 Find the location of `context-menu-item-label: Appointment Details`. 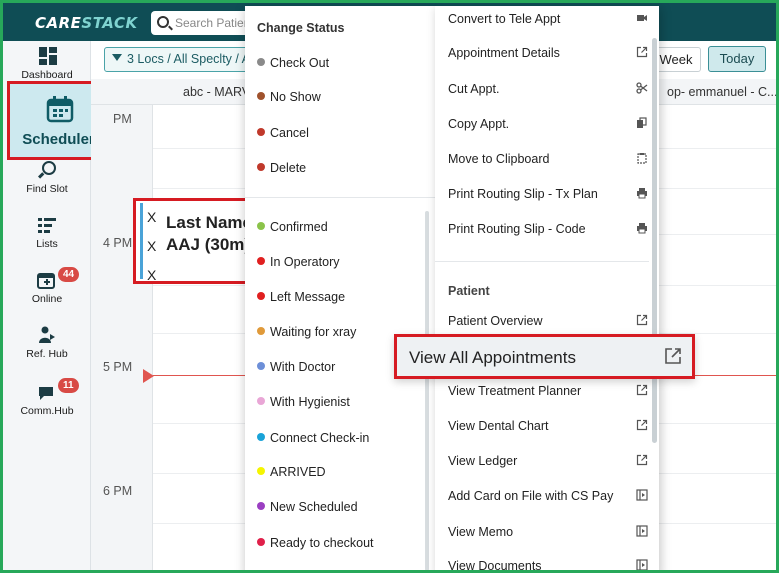

context-menu-item-label: Appointment Details is located at coordinates (504, 53).